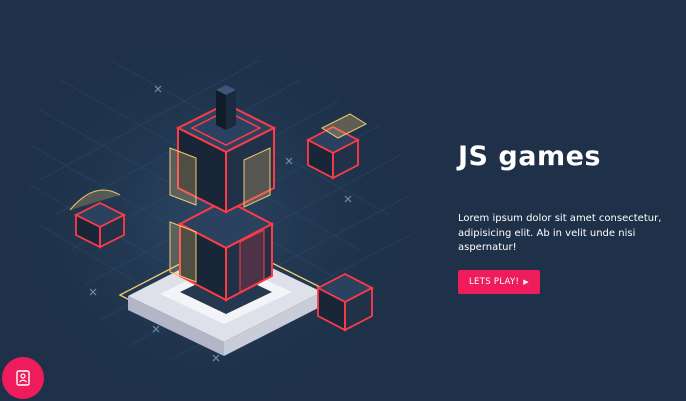 This screenshot has height=401, width=686. I want to click on play-triangle-icon: ▶, so click(526, 281).